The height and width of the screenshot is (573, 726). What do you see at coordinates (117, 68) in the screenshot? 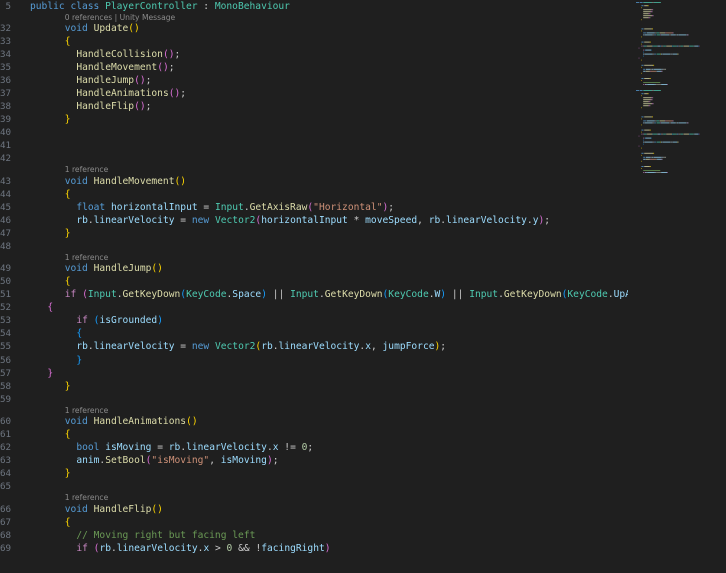
I see `code-token: HandleMovement` at bounding box center [117, 68].